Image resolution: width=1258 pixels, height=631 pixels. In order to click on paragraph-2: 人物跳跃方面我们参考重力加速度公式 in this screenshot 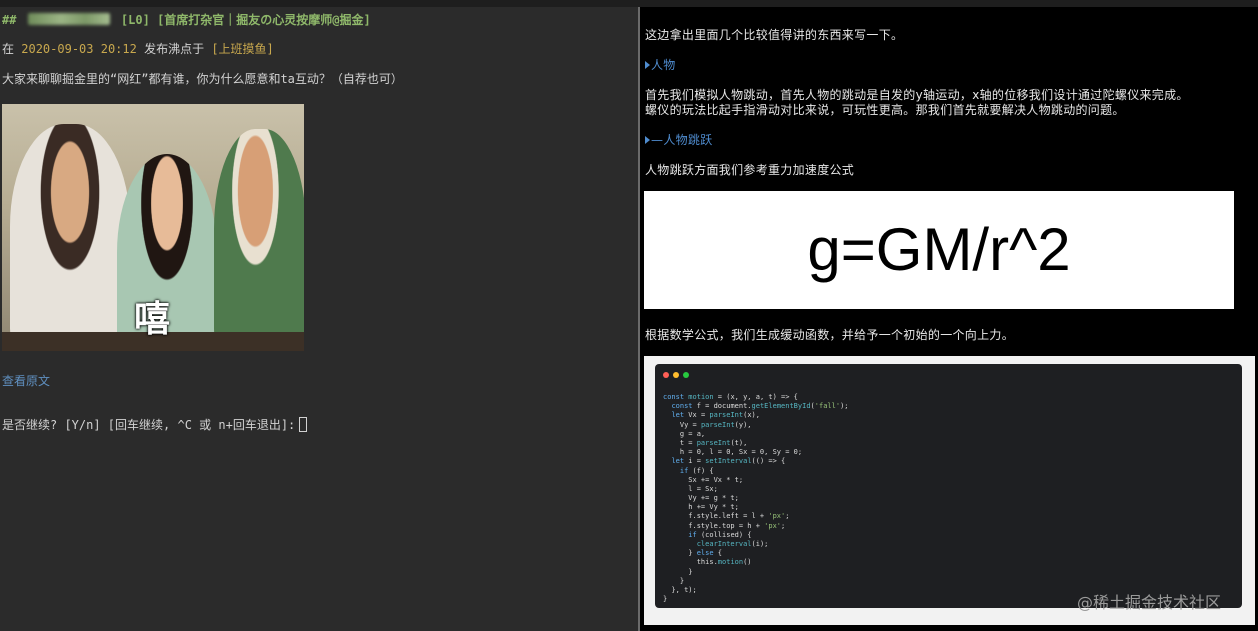, I will do `click(750, 170)`.